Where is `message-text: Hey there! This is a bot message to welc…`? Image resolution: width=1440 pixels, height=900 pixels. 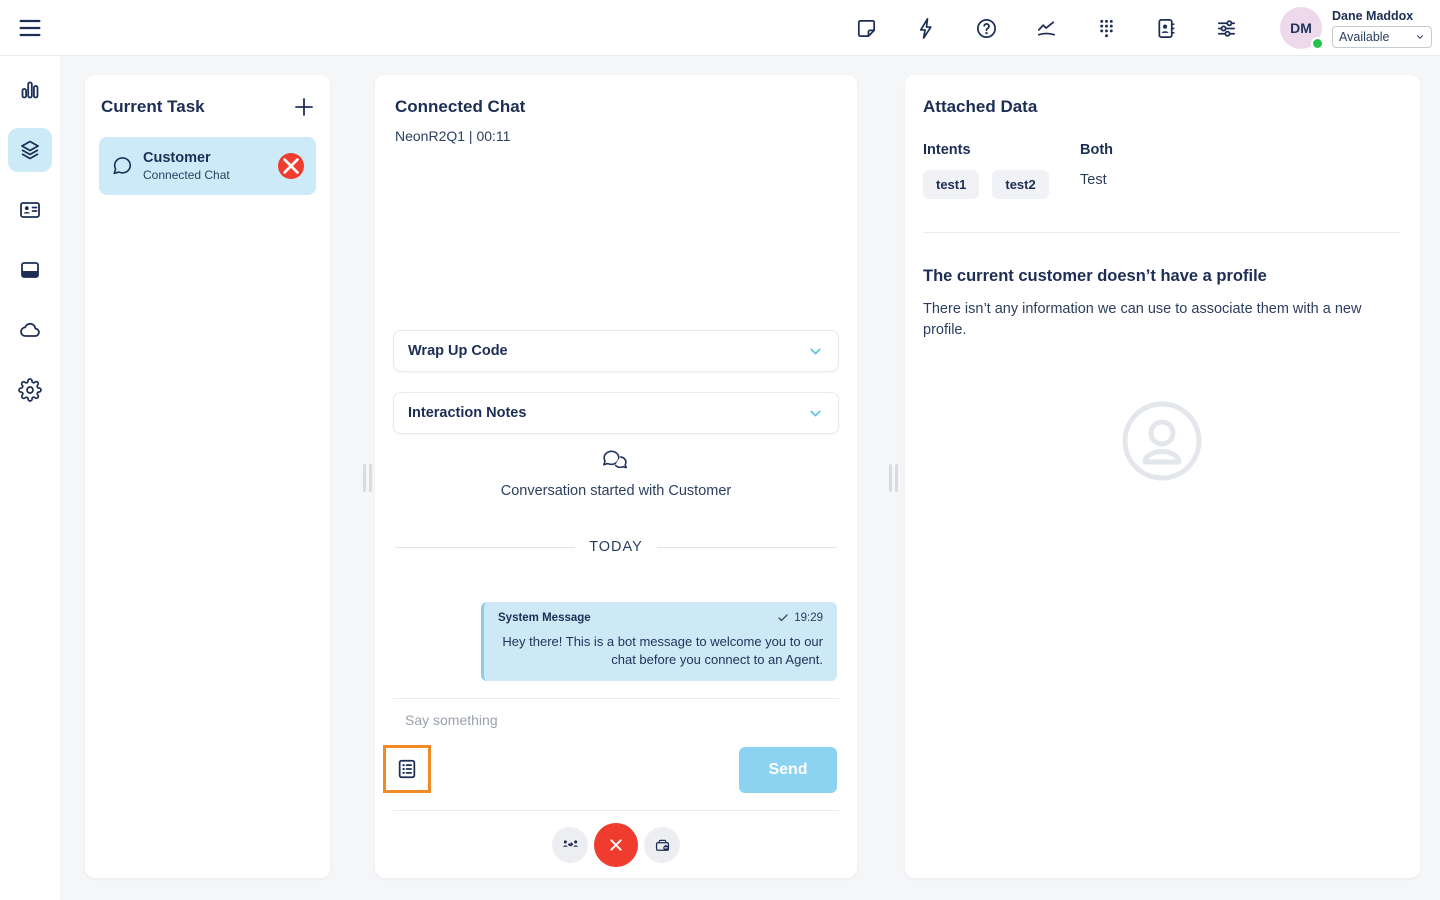 message-text: Hey there! This is a bot message to welc… is located at coordinates (662, 650).